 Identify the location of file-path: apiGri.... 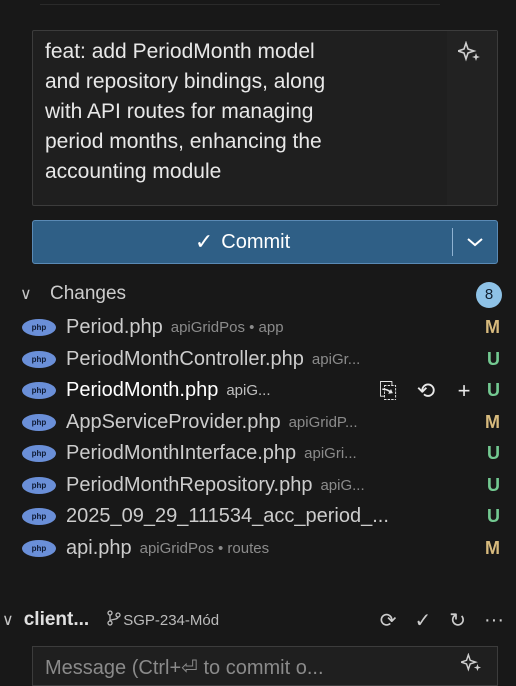
(330, 454).